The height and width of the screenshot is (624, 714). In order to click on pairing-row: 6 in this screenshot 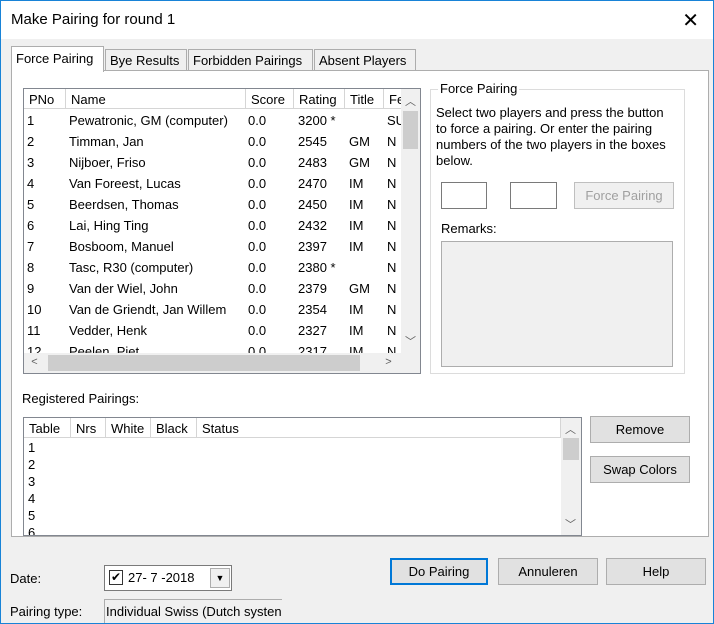, I will do `click(48, 530)`.